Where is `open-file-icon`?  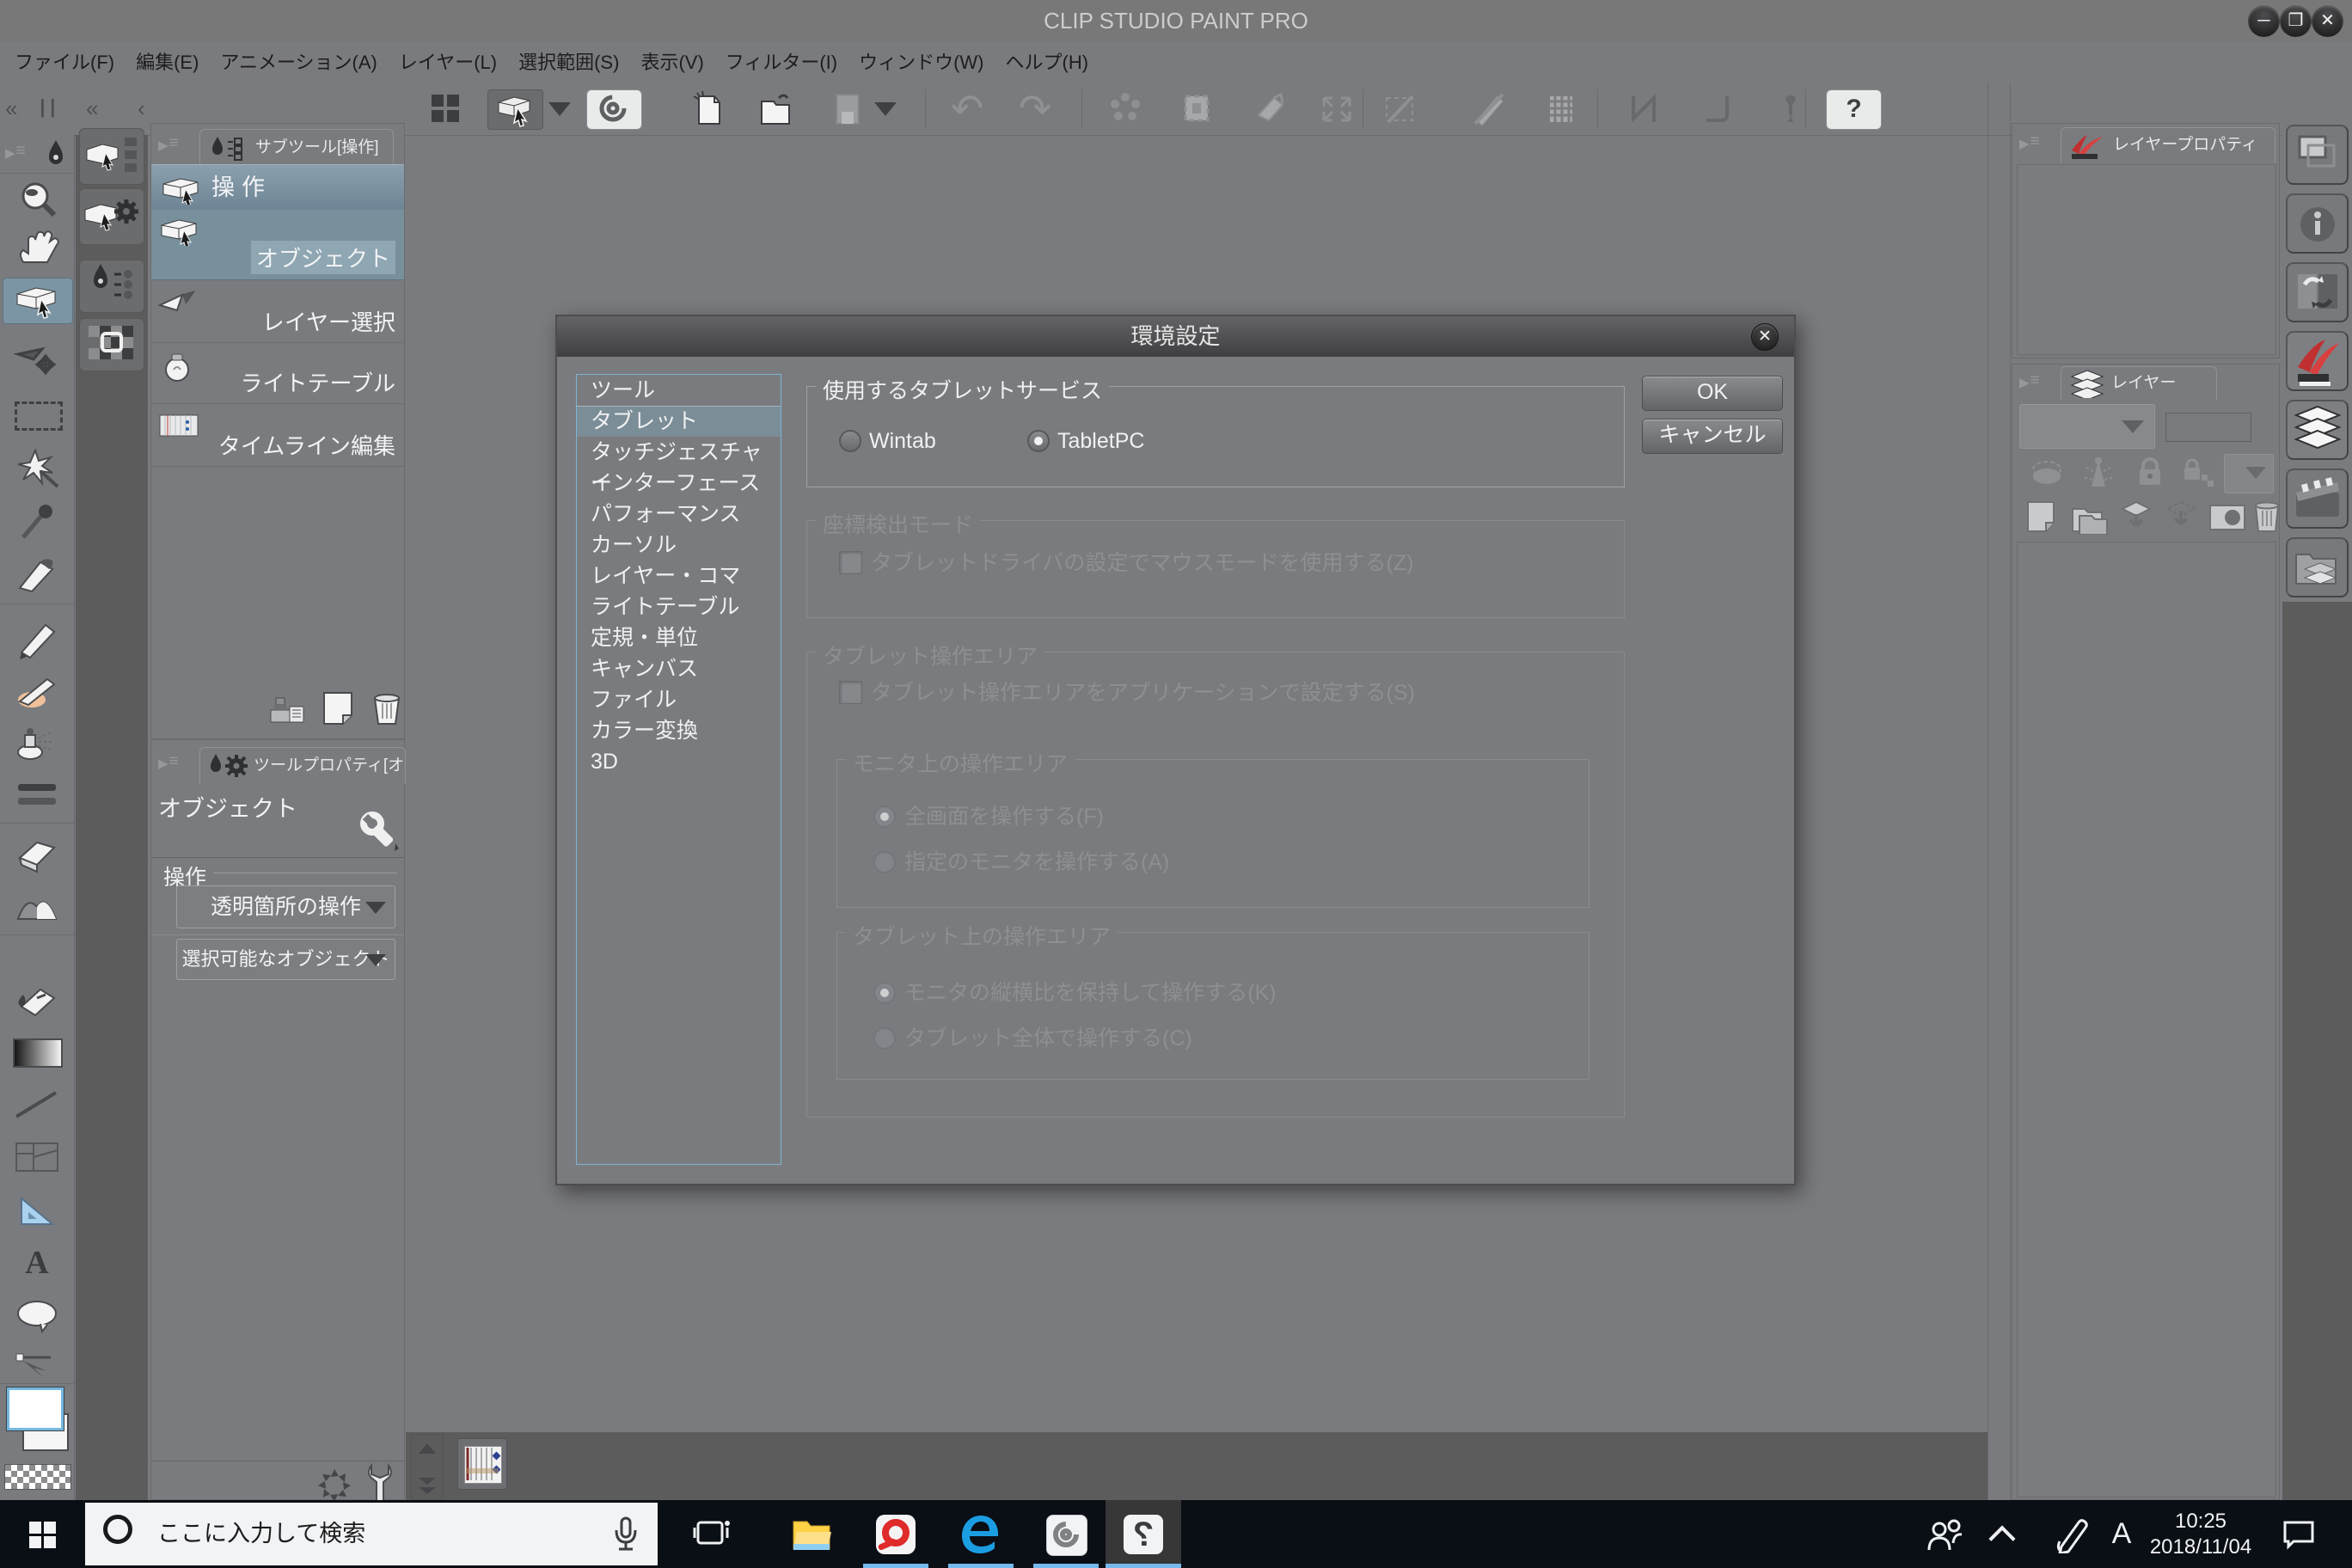 open-file-icon is located at coordinates (774, 108).